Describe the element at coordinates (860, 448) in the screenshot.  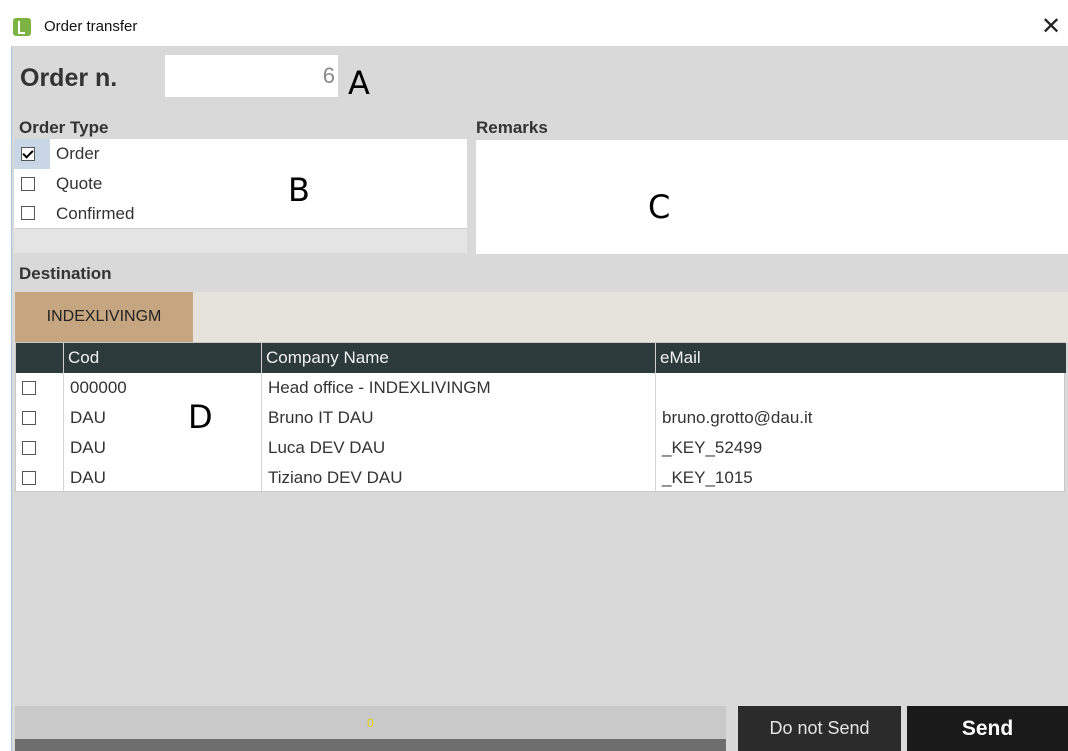
I see `email-cell: _KEY_52499` at that location.